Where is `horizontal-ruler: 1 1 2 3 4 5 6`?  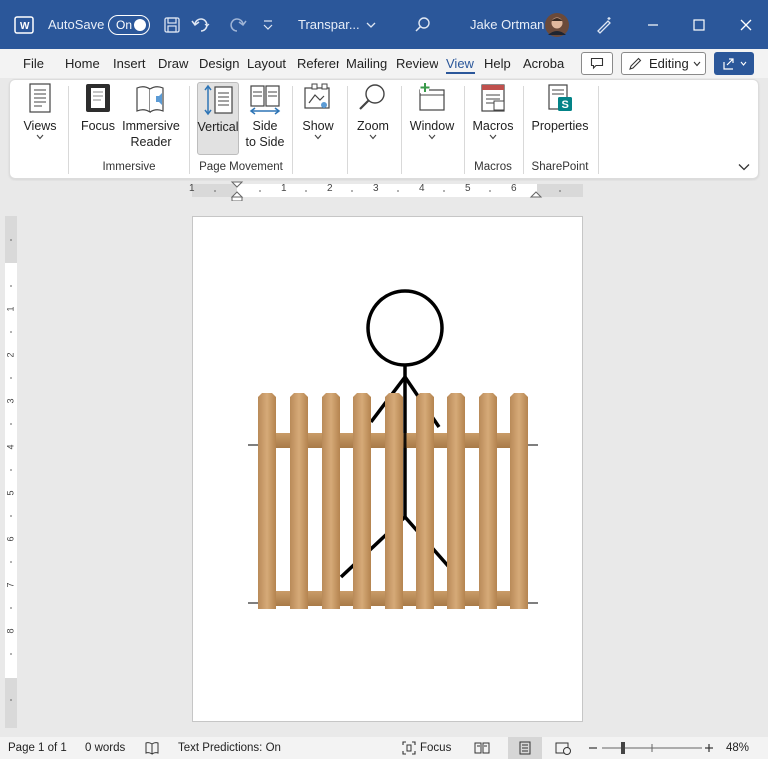
horizontal-ruler: 1 1 2 3 4 5 6 is located at coordinates (384, 191).